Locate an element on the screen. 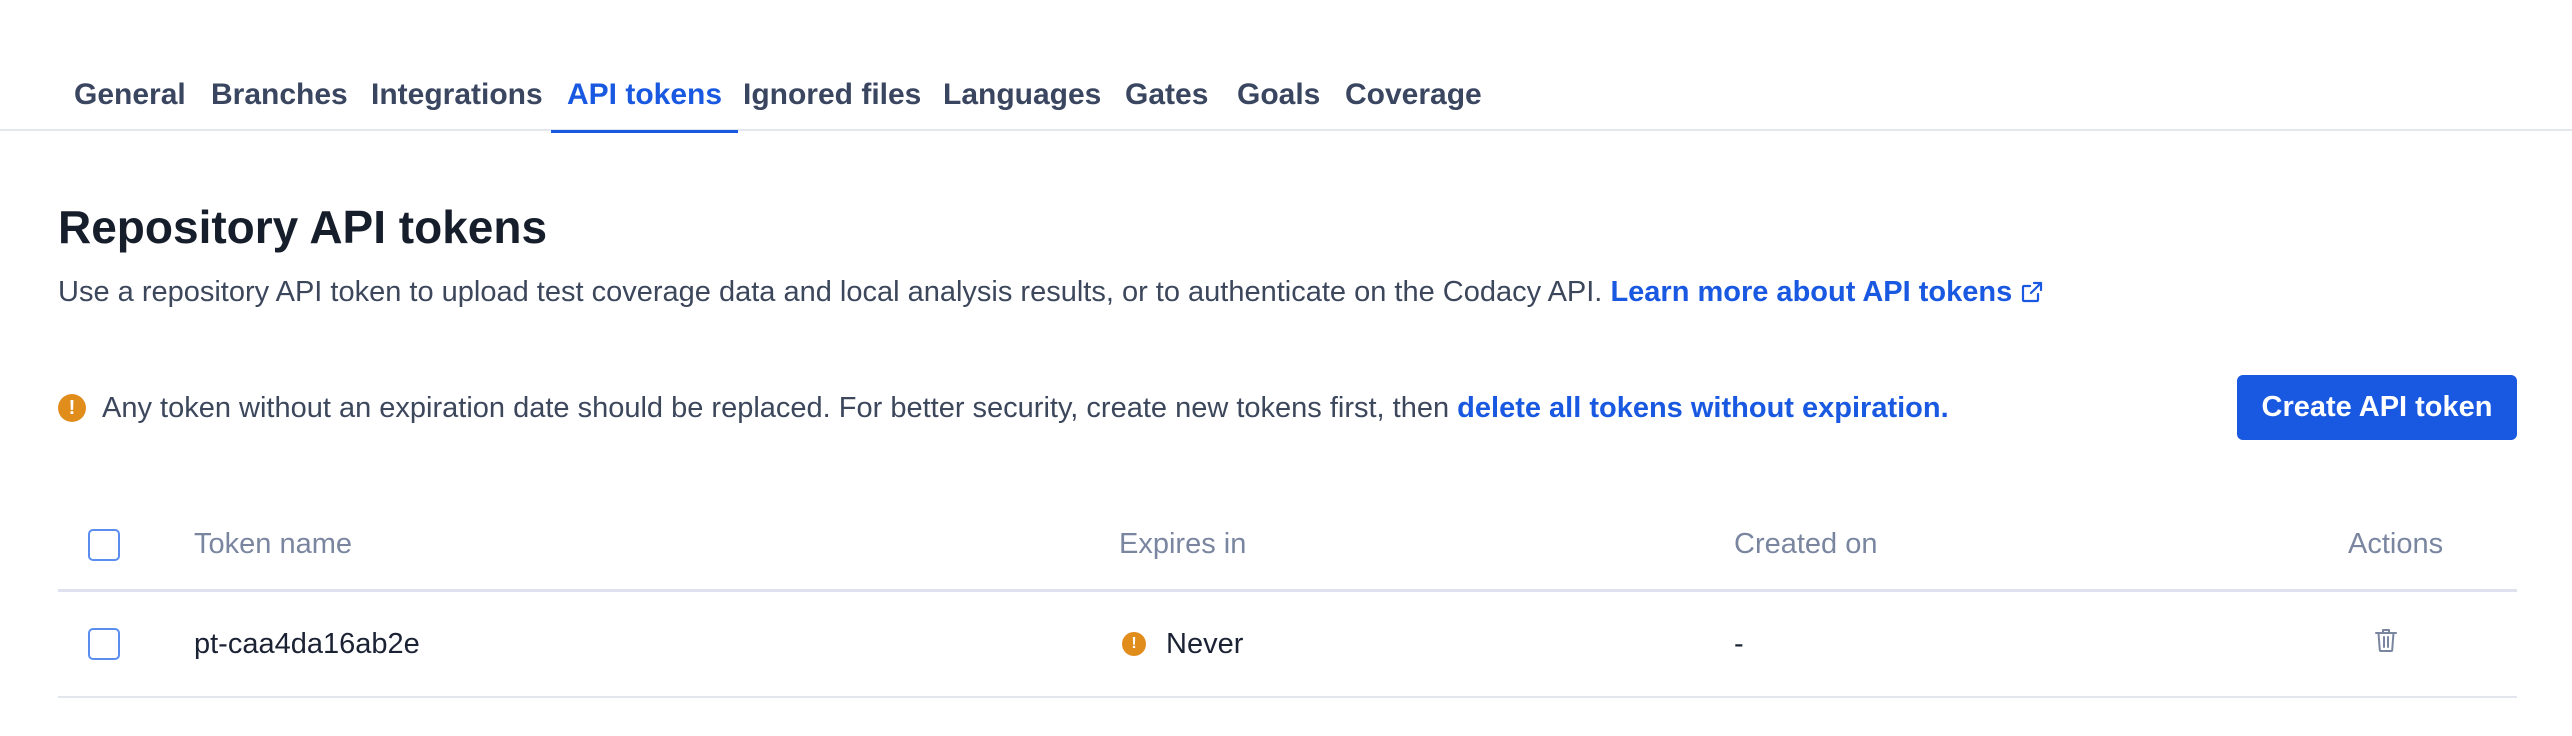 The height and width of the screenshot is (736, 2572). header-created-on: Created on is located at coordinates (1806, 544).